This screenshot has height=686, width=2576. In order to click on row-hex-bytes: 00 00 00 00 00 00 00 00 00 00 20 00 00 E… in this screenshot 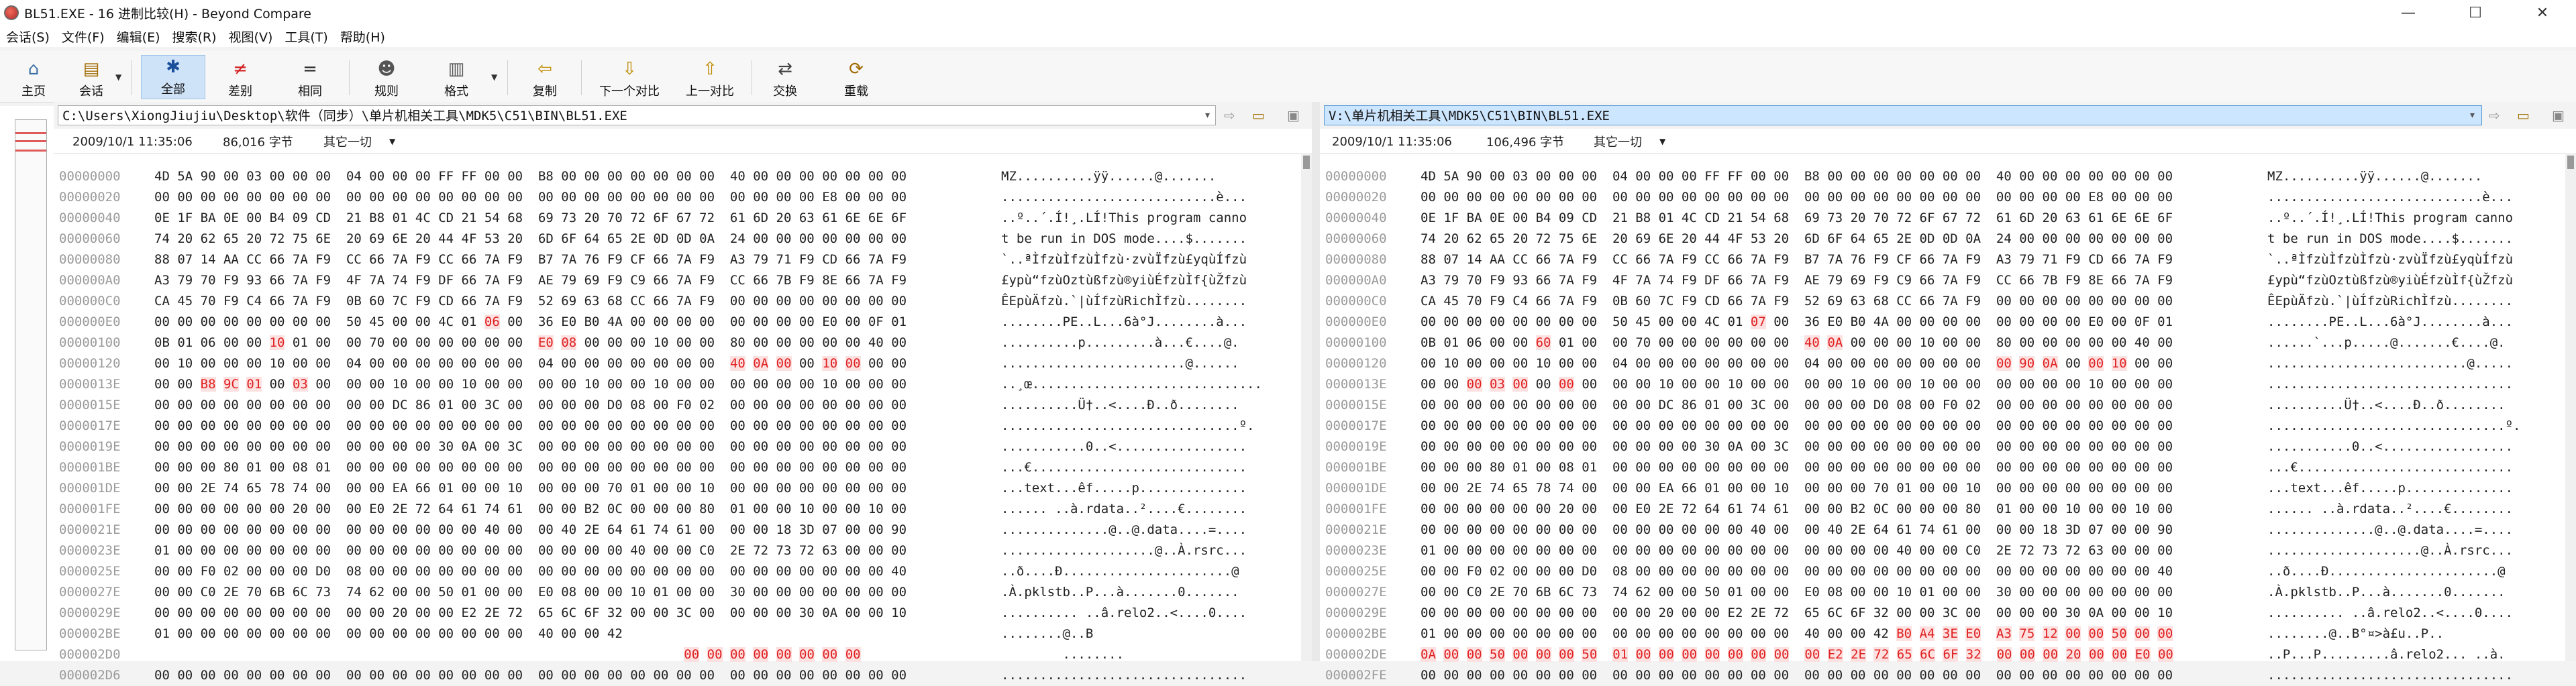, I will do `click(1797, 613)`.